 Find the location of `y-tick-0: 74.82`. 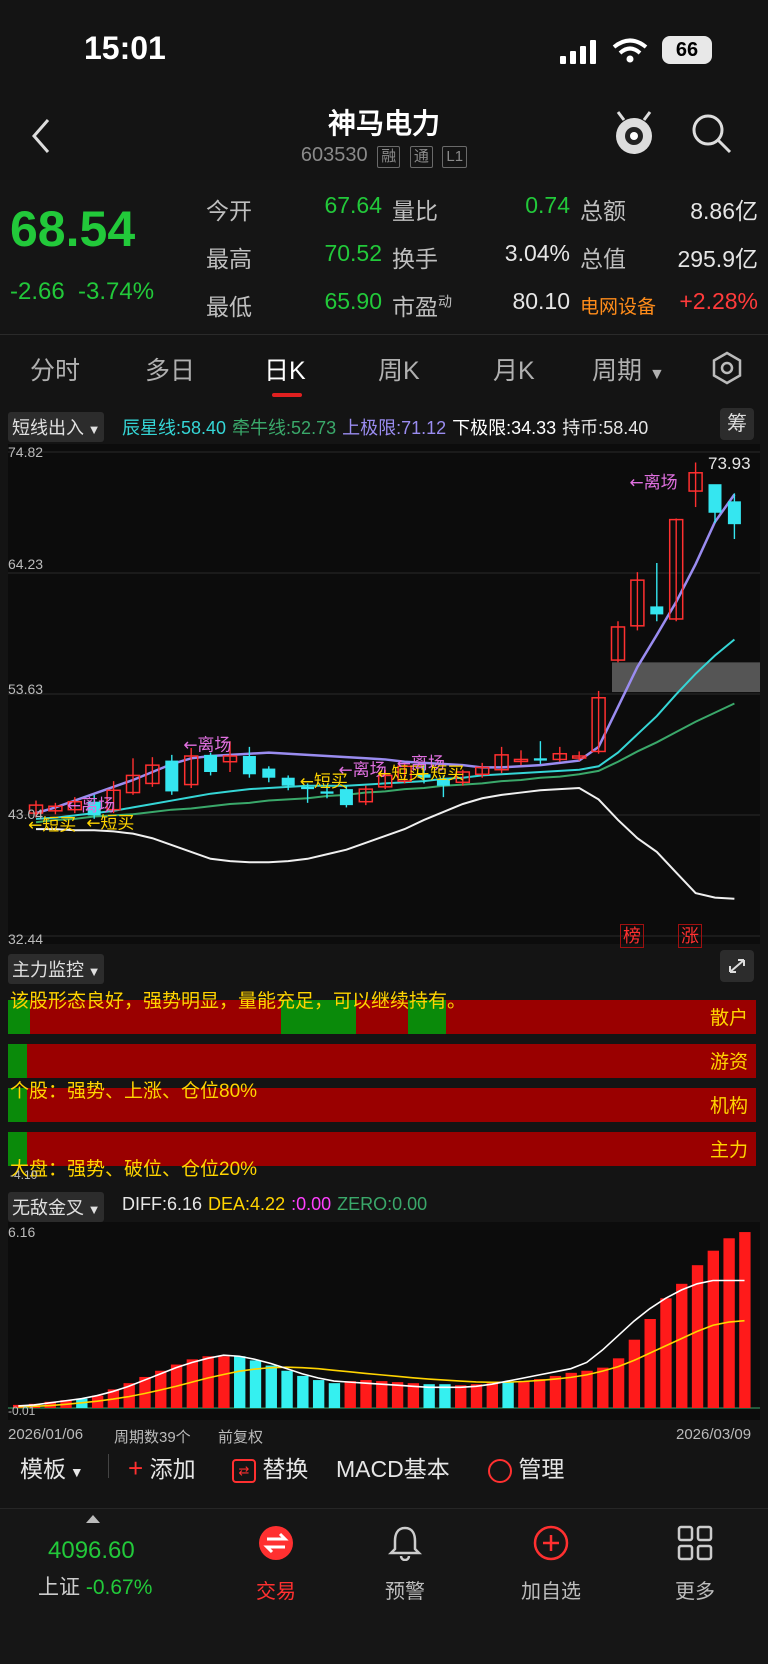

y-tick-0: 74.82 is located at coordinates (26, 452).